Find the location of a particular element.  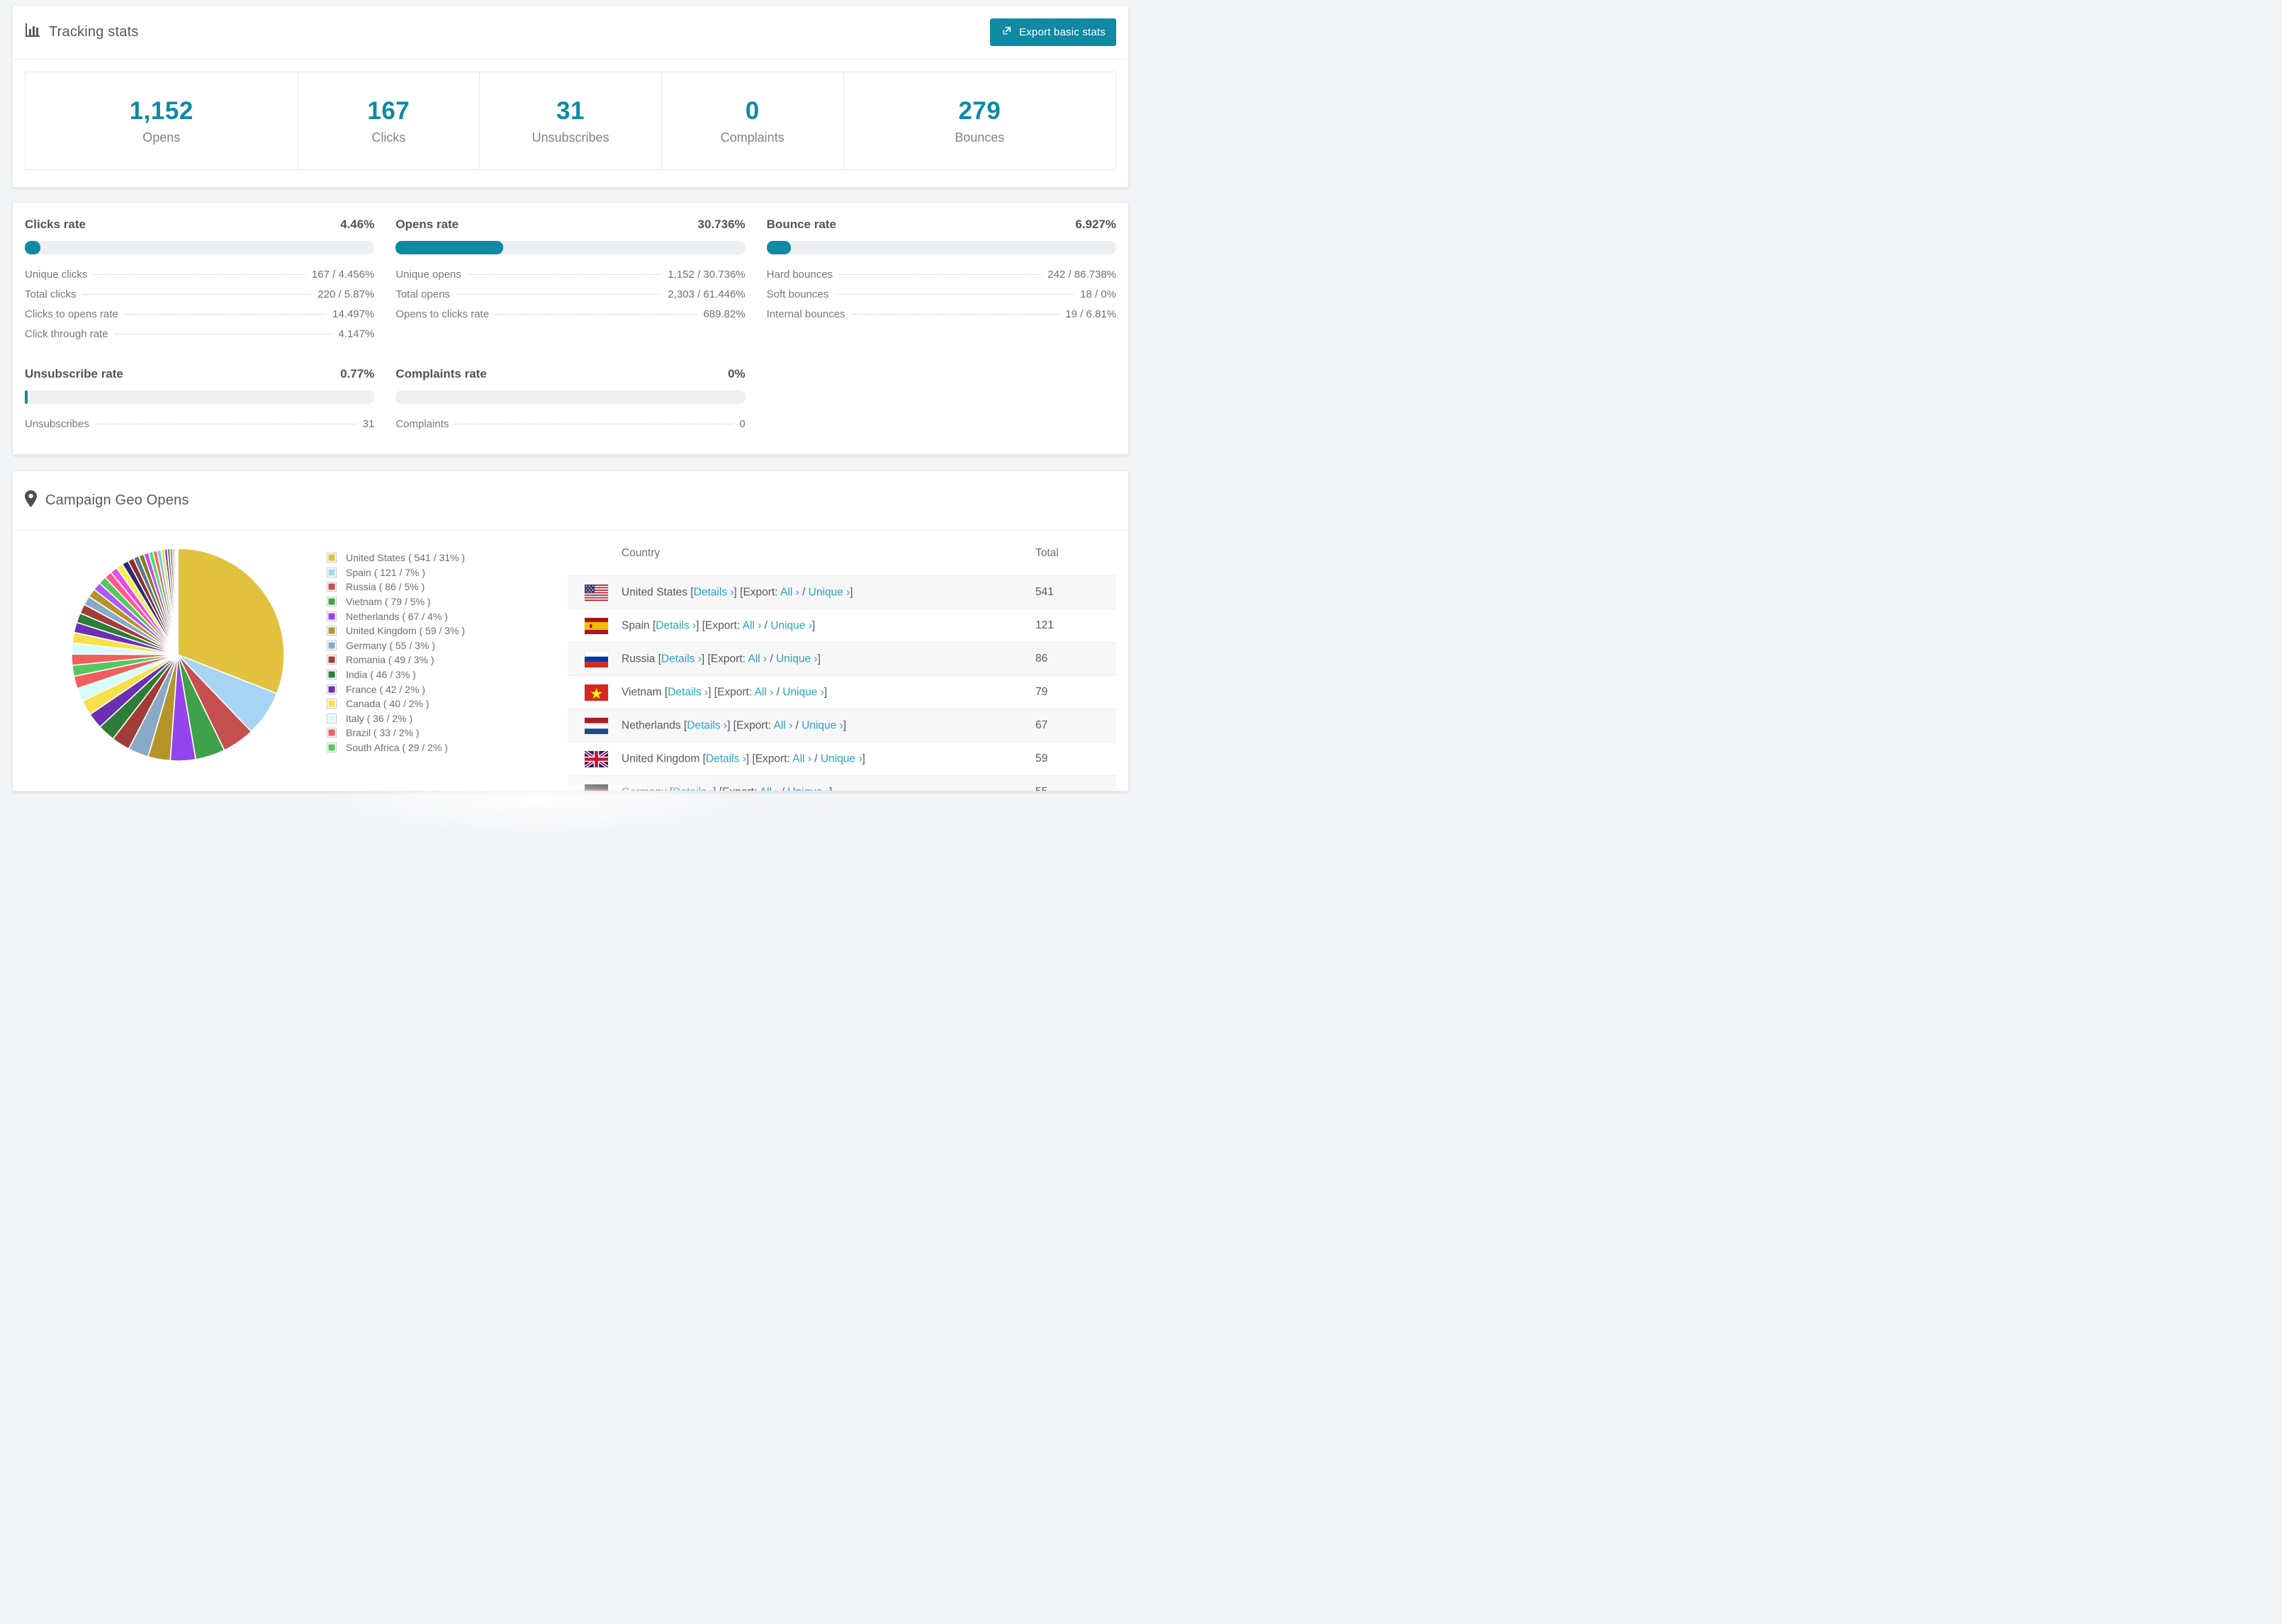

export-all-link-vietnam: All › is located at coordinates (765, 692).